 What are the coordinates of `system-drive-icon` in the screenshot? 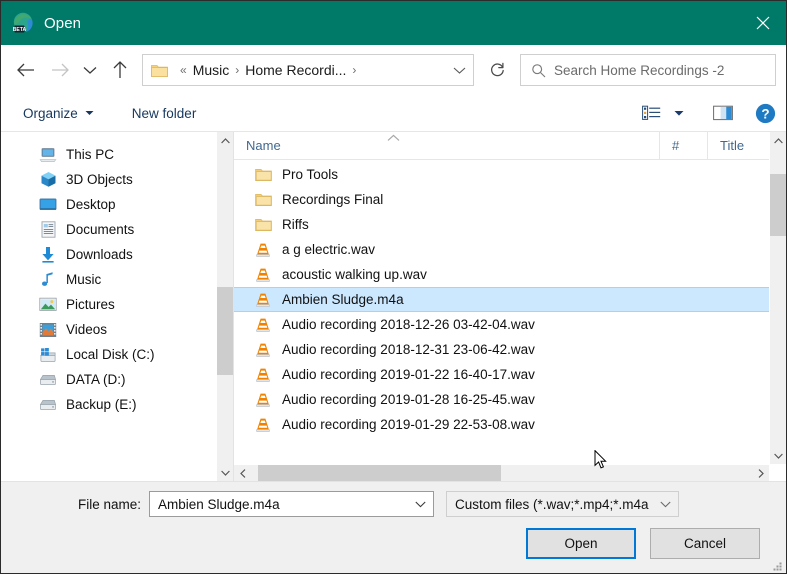 It's located at (48, 355).